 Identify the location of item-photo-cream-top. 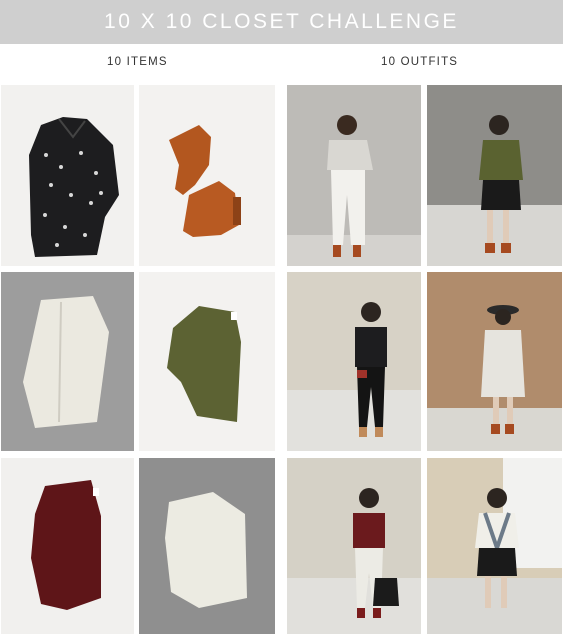
(207, 546).